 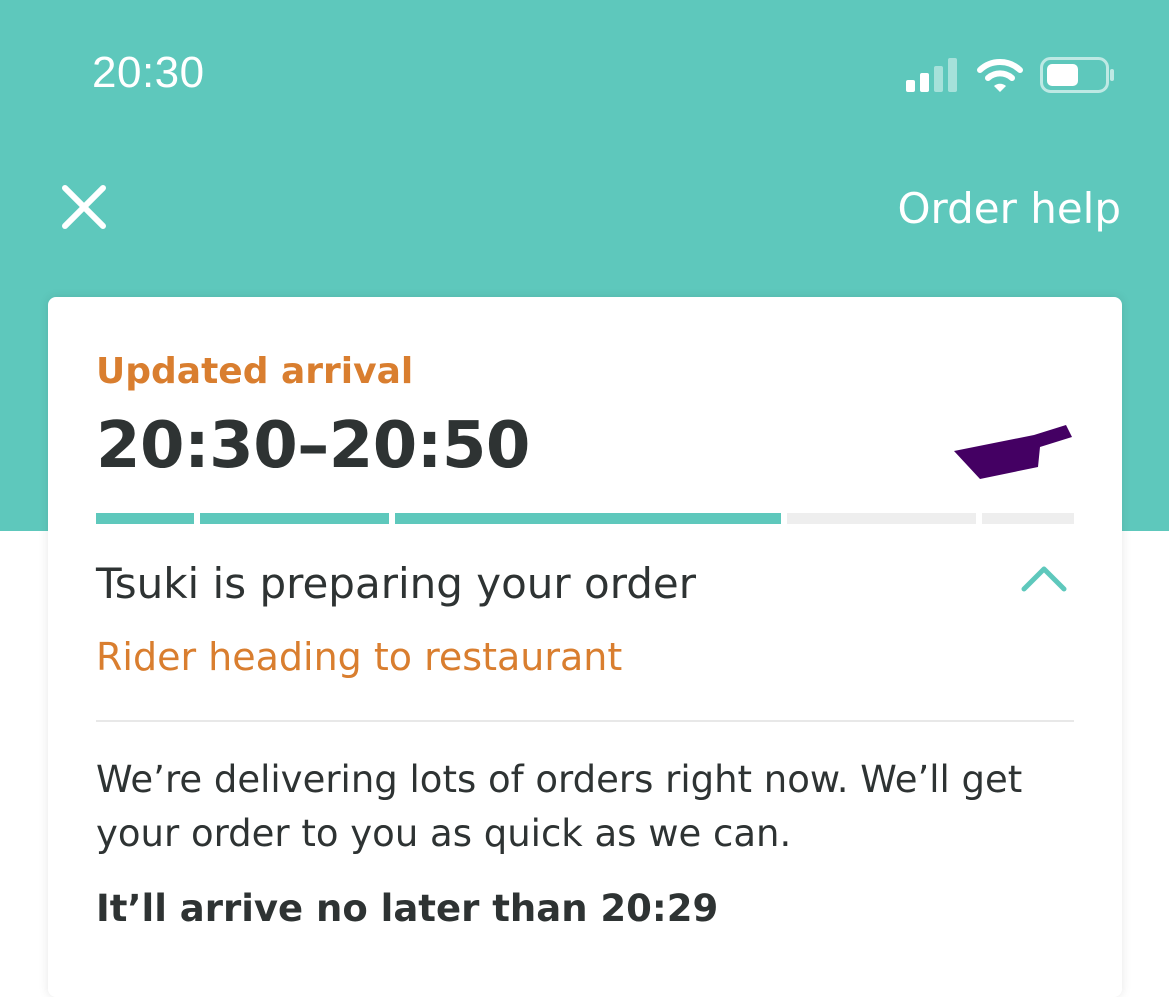 I want to click on cellular-signal-icon, so click(x=931, y=75).